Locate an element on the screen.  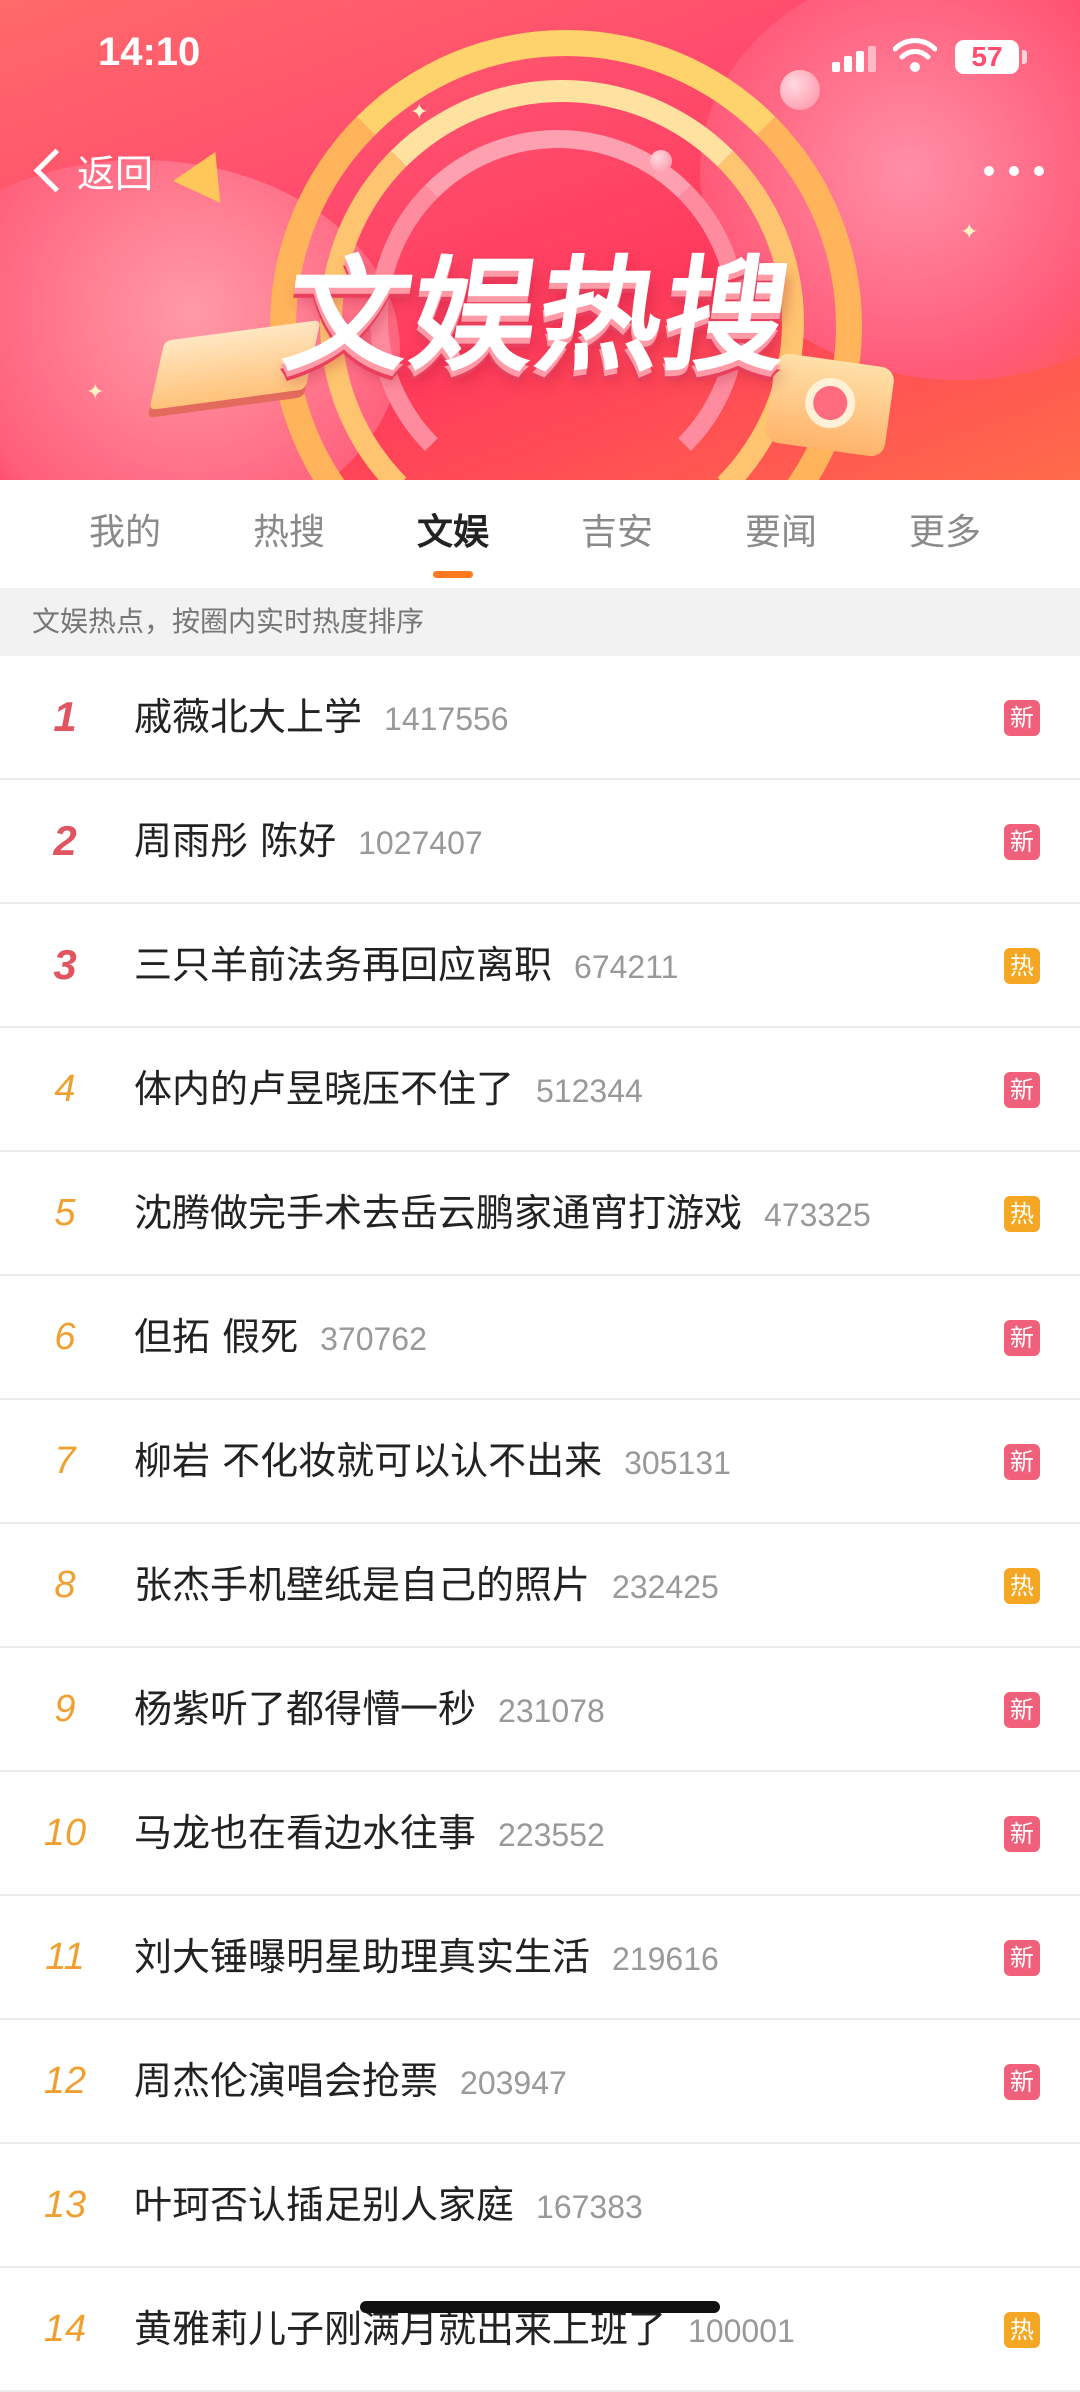
topic-title-wrap: 张杰手机壁纸是自己的照片 232425 is located at coordinates (426, 1586).